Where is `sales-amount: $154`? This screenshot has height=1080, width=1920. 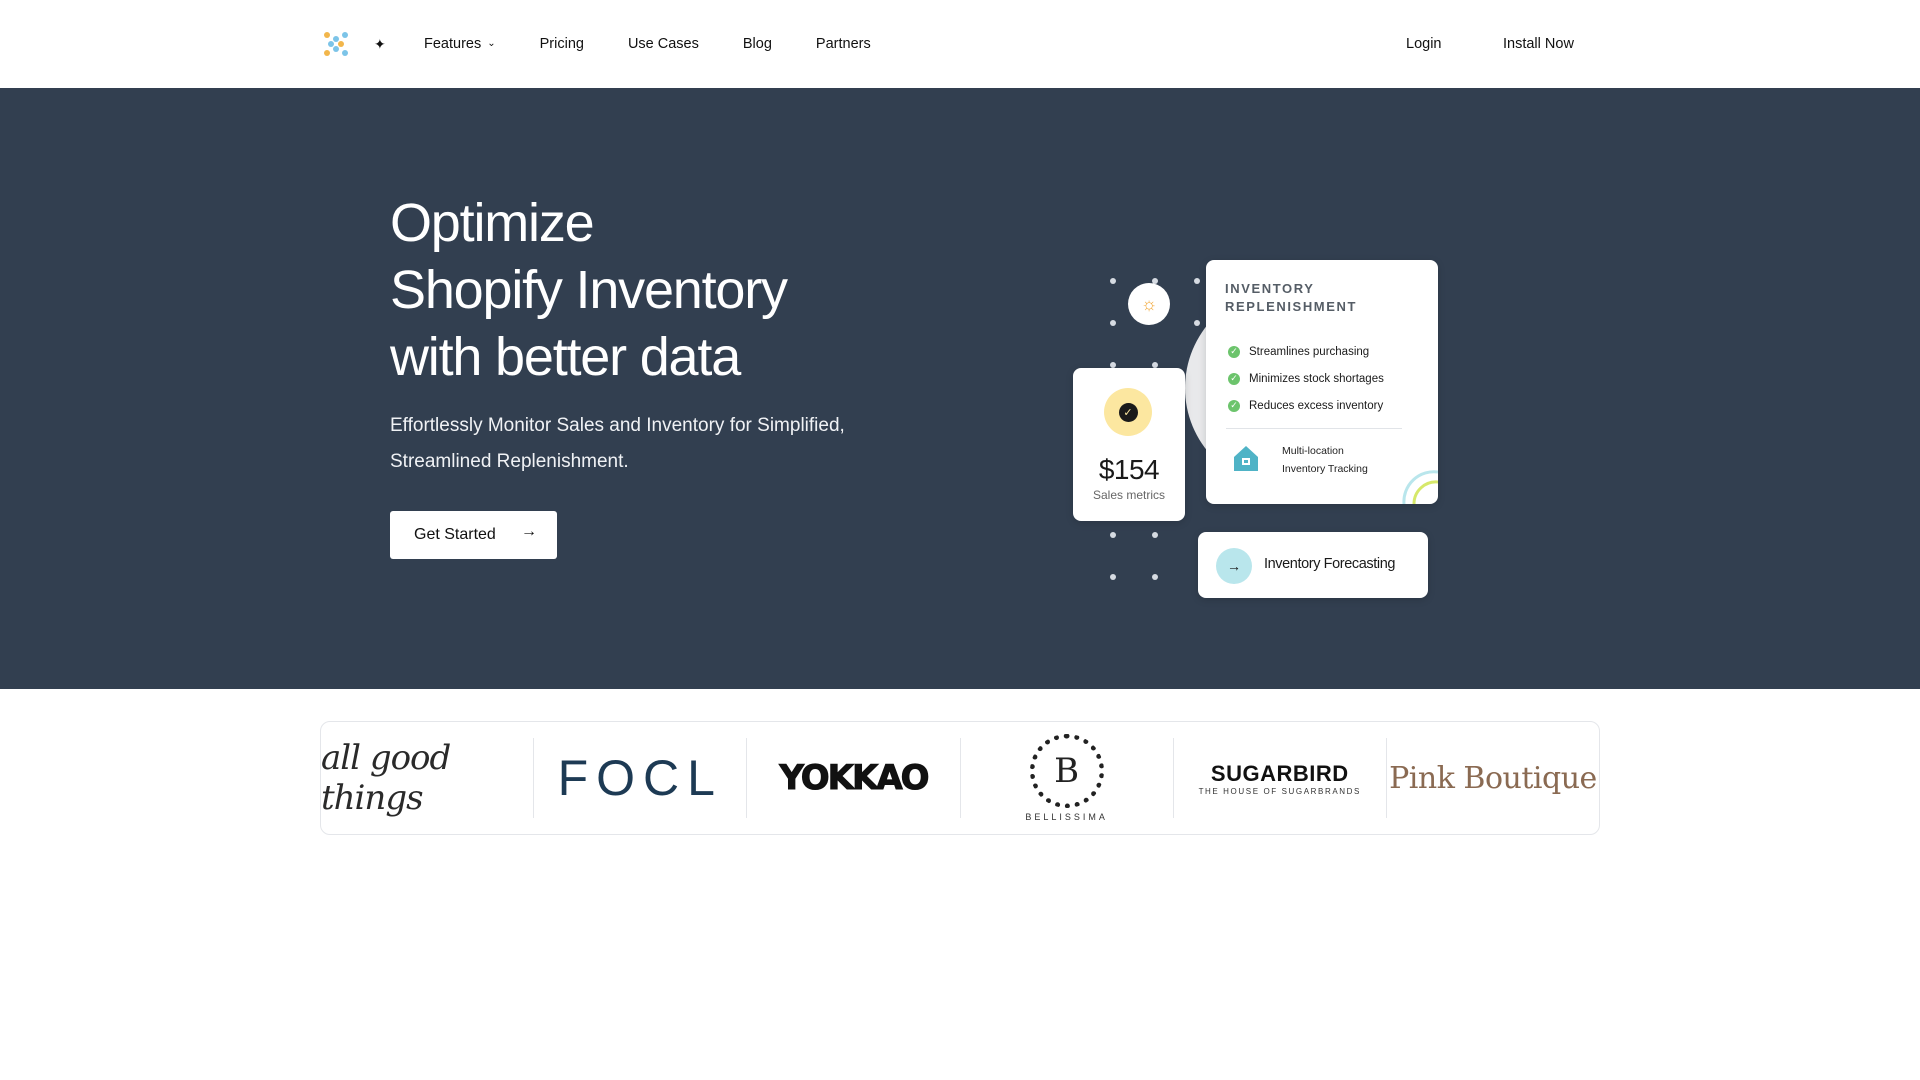
sales-amount: $154 is located at coordinates (1129, 469).